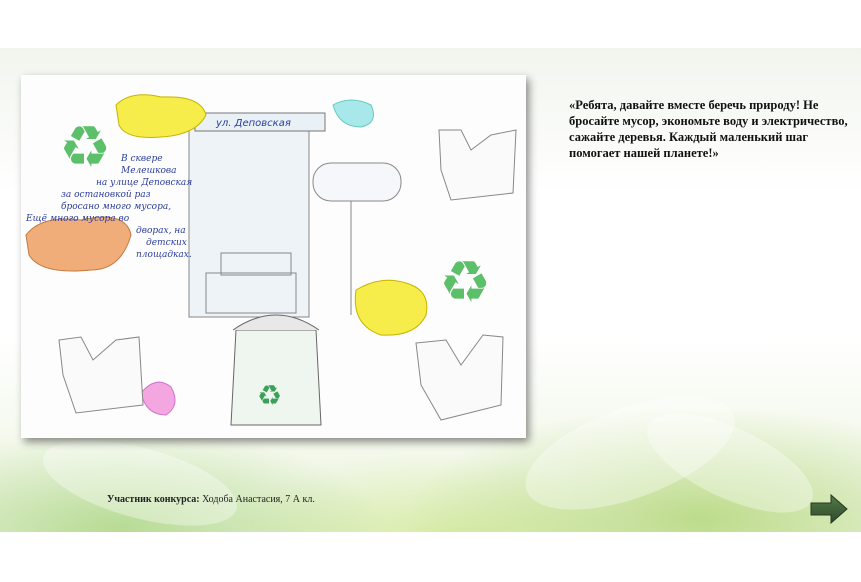 The height and width of the screenshot is (582, 861). What do you see at coordinates (257, 215) in the screenshot?
I see `bus-stop-drawing: ул. Деповская` at bounding box center [257, 215].